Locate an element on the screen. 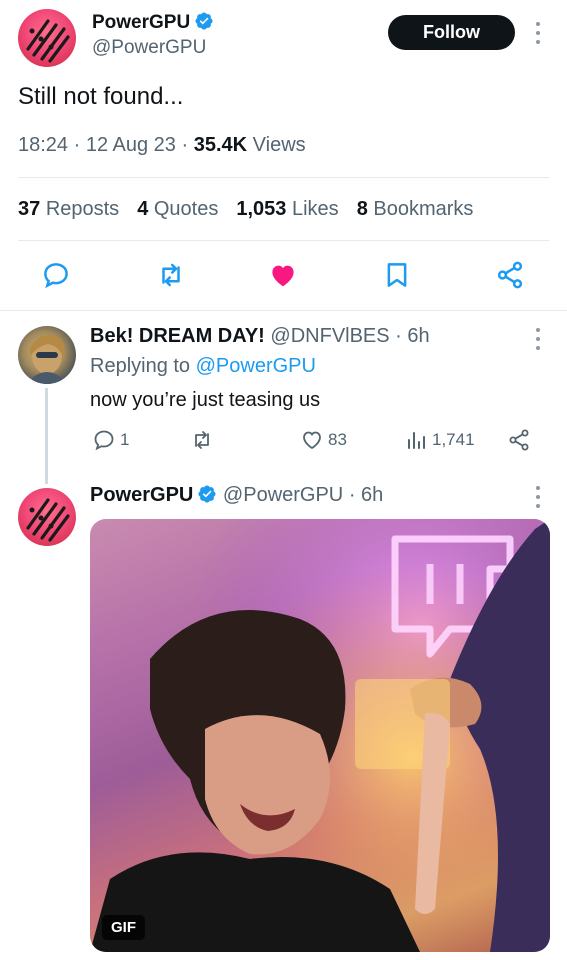  author-name: PowerGPU is located at coordinates (153, 22).